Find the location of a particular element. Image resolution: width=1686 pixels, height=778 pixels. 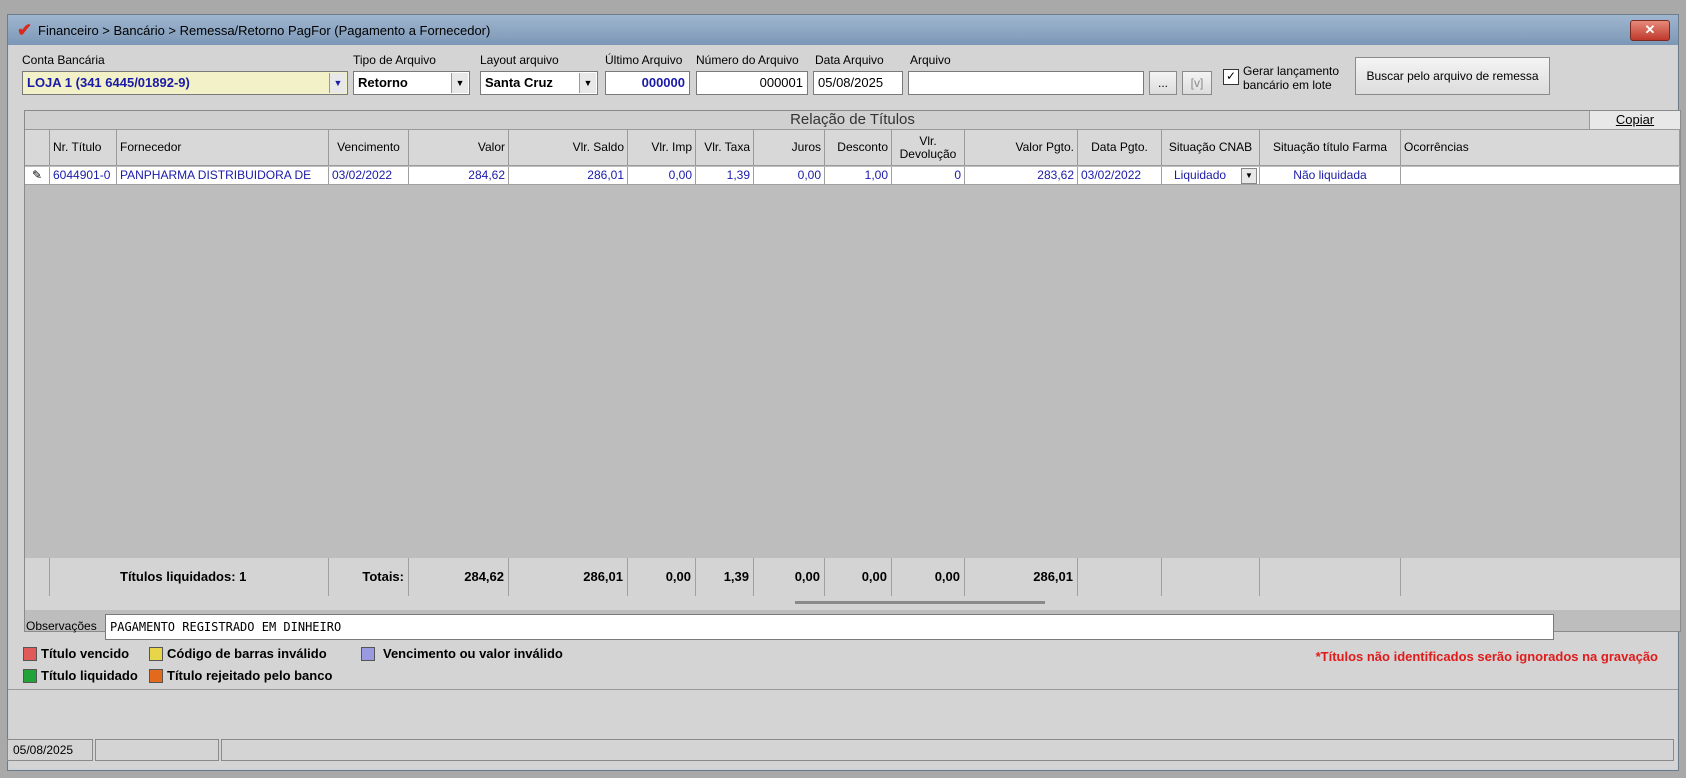

horizontal-scrollbar is located at coordinates (852, 603).